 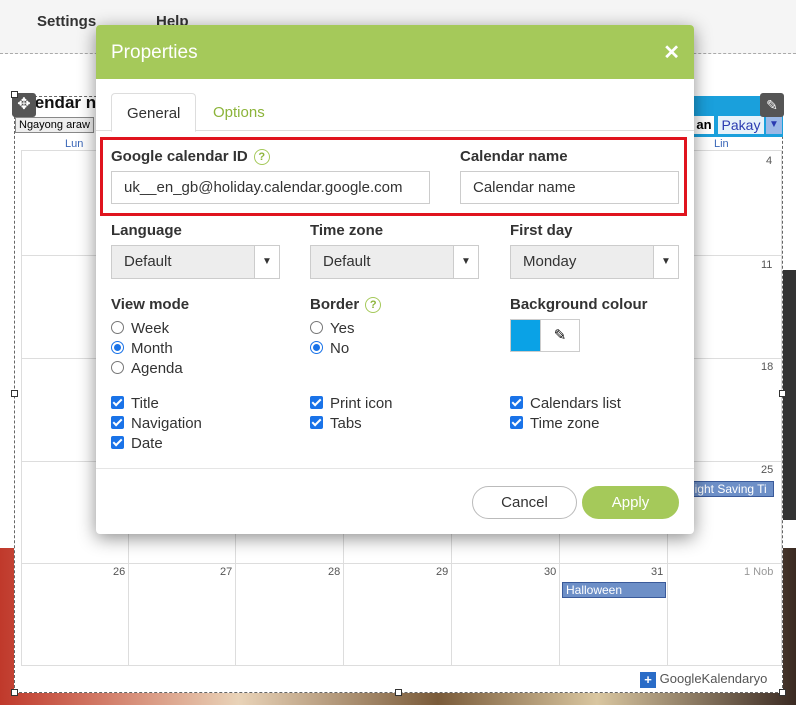 What do you see at coordinates (334, 572) in the screenshot?
I see `day-number: 28` at bounding box center [334, 572].